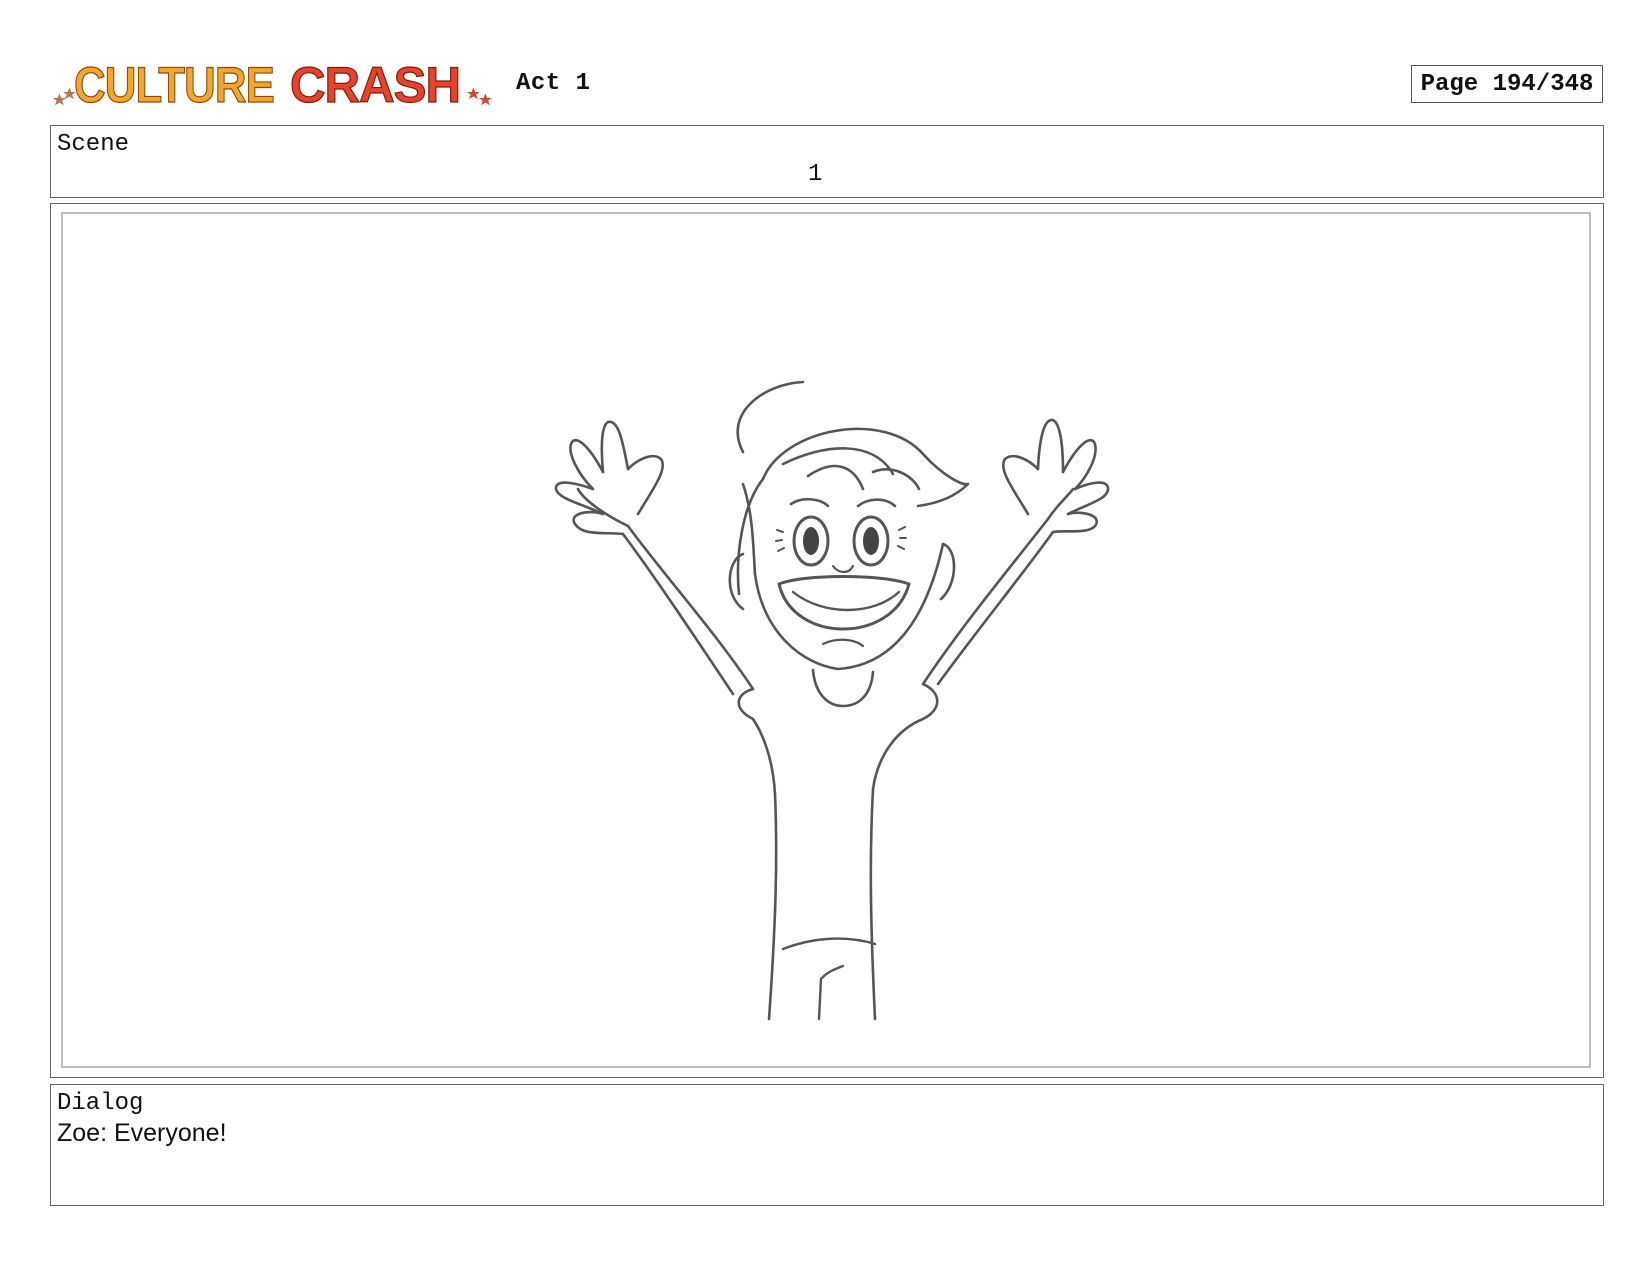 The image size is (1650, 1275). Describe the element at coordinates (375, 85) in the screenshot. I see `logo-crash: CRASH` at that location.